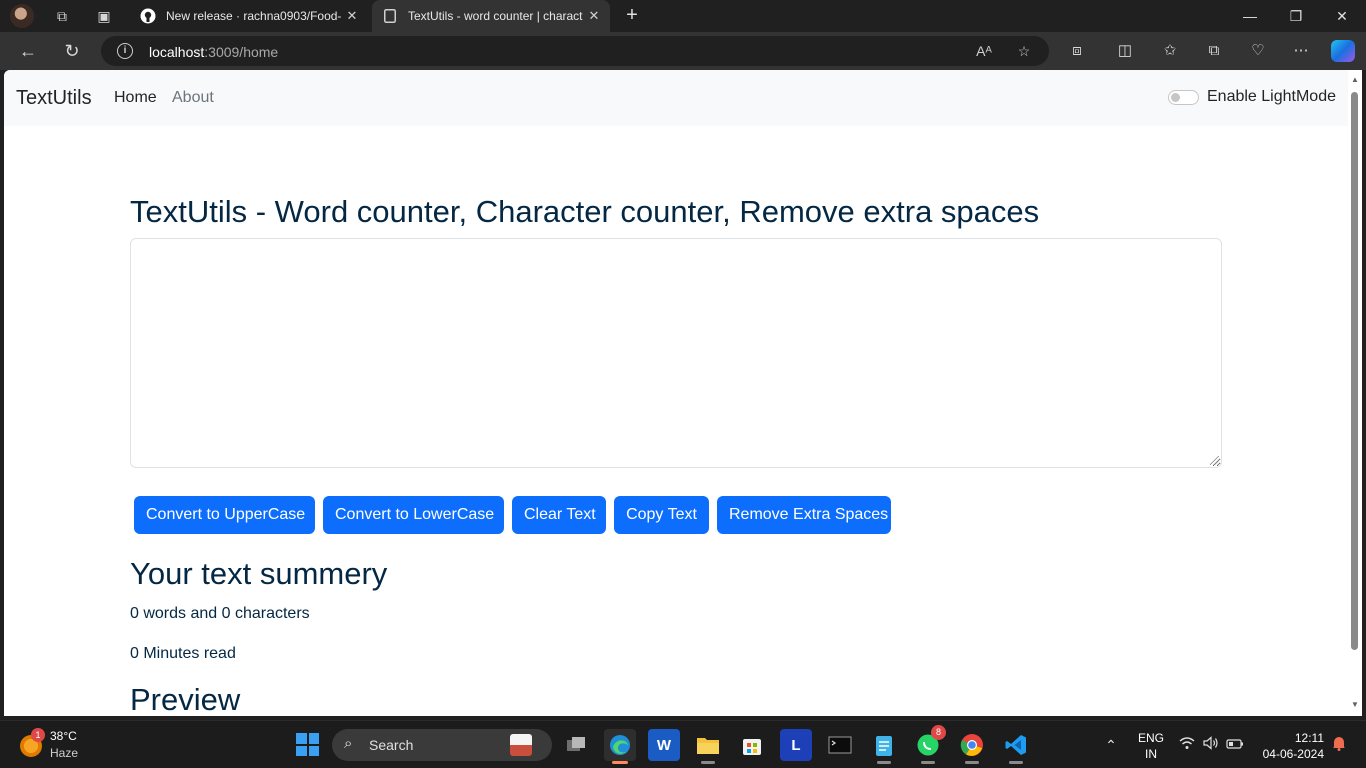 This screenshot has width=1366, height=768. Describe the element at coordinates (521, 745) in the screenshot. I see `search-highlight-icon` at that location.